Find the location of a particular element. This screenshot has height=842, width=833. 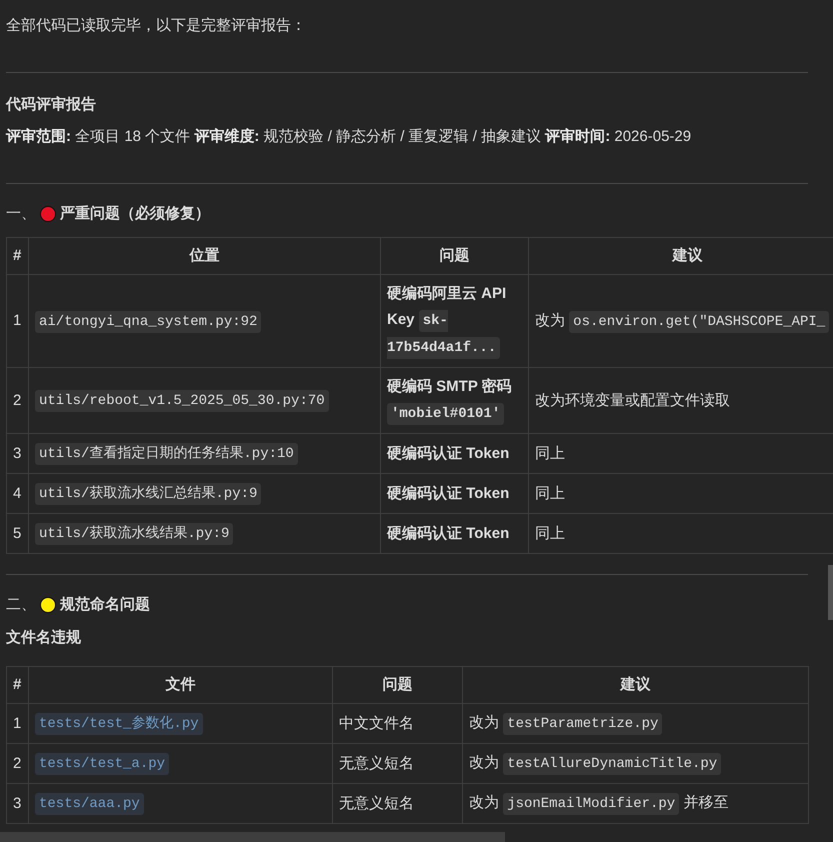

table-cell: utils/查看指定日期的任务结果.py:10 is located at coordinates (204, 454).